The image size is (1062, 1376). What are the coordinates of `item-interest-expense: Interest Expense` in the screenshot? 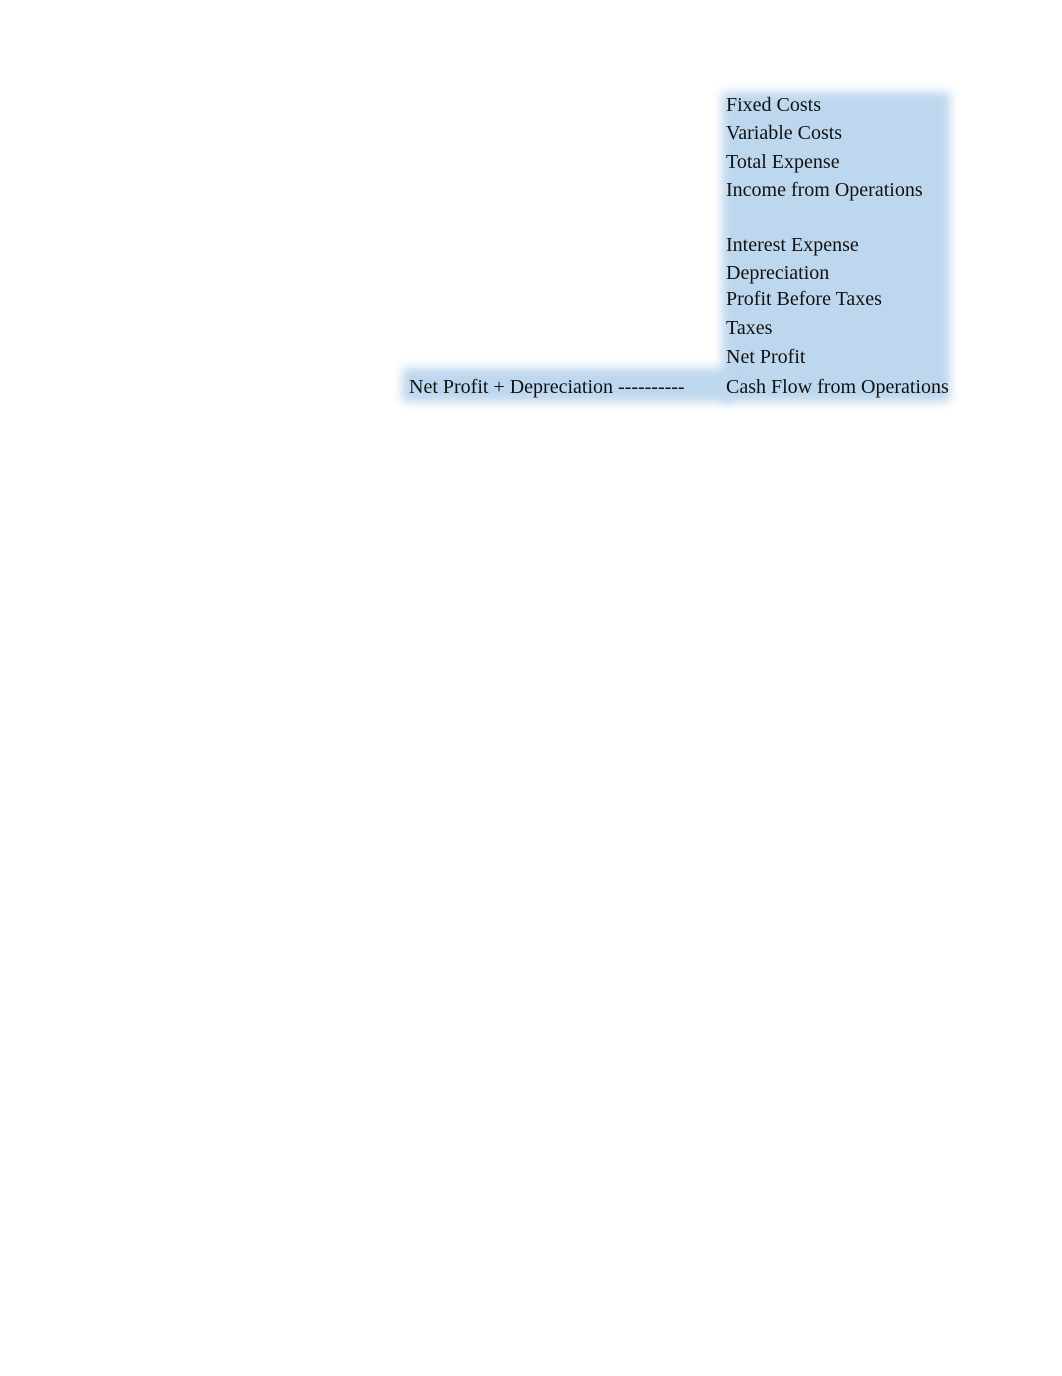 It's located at (792, 245).